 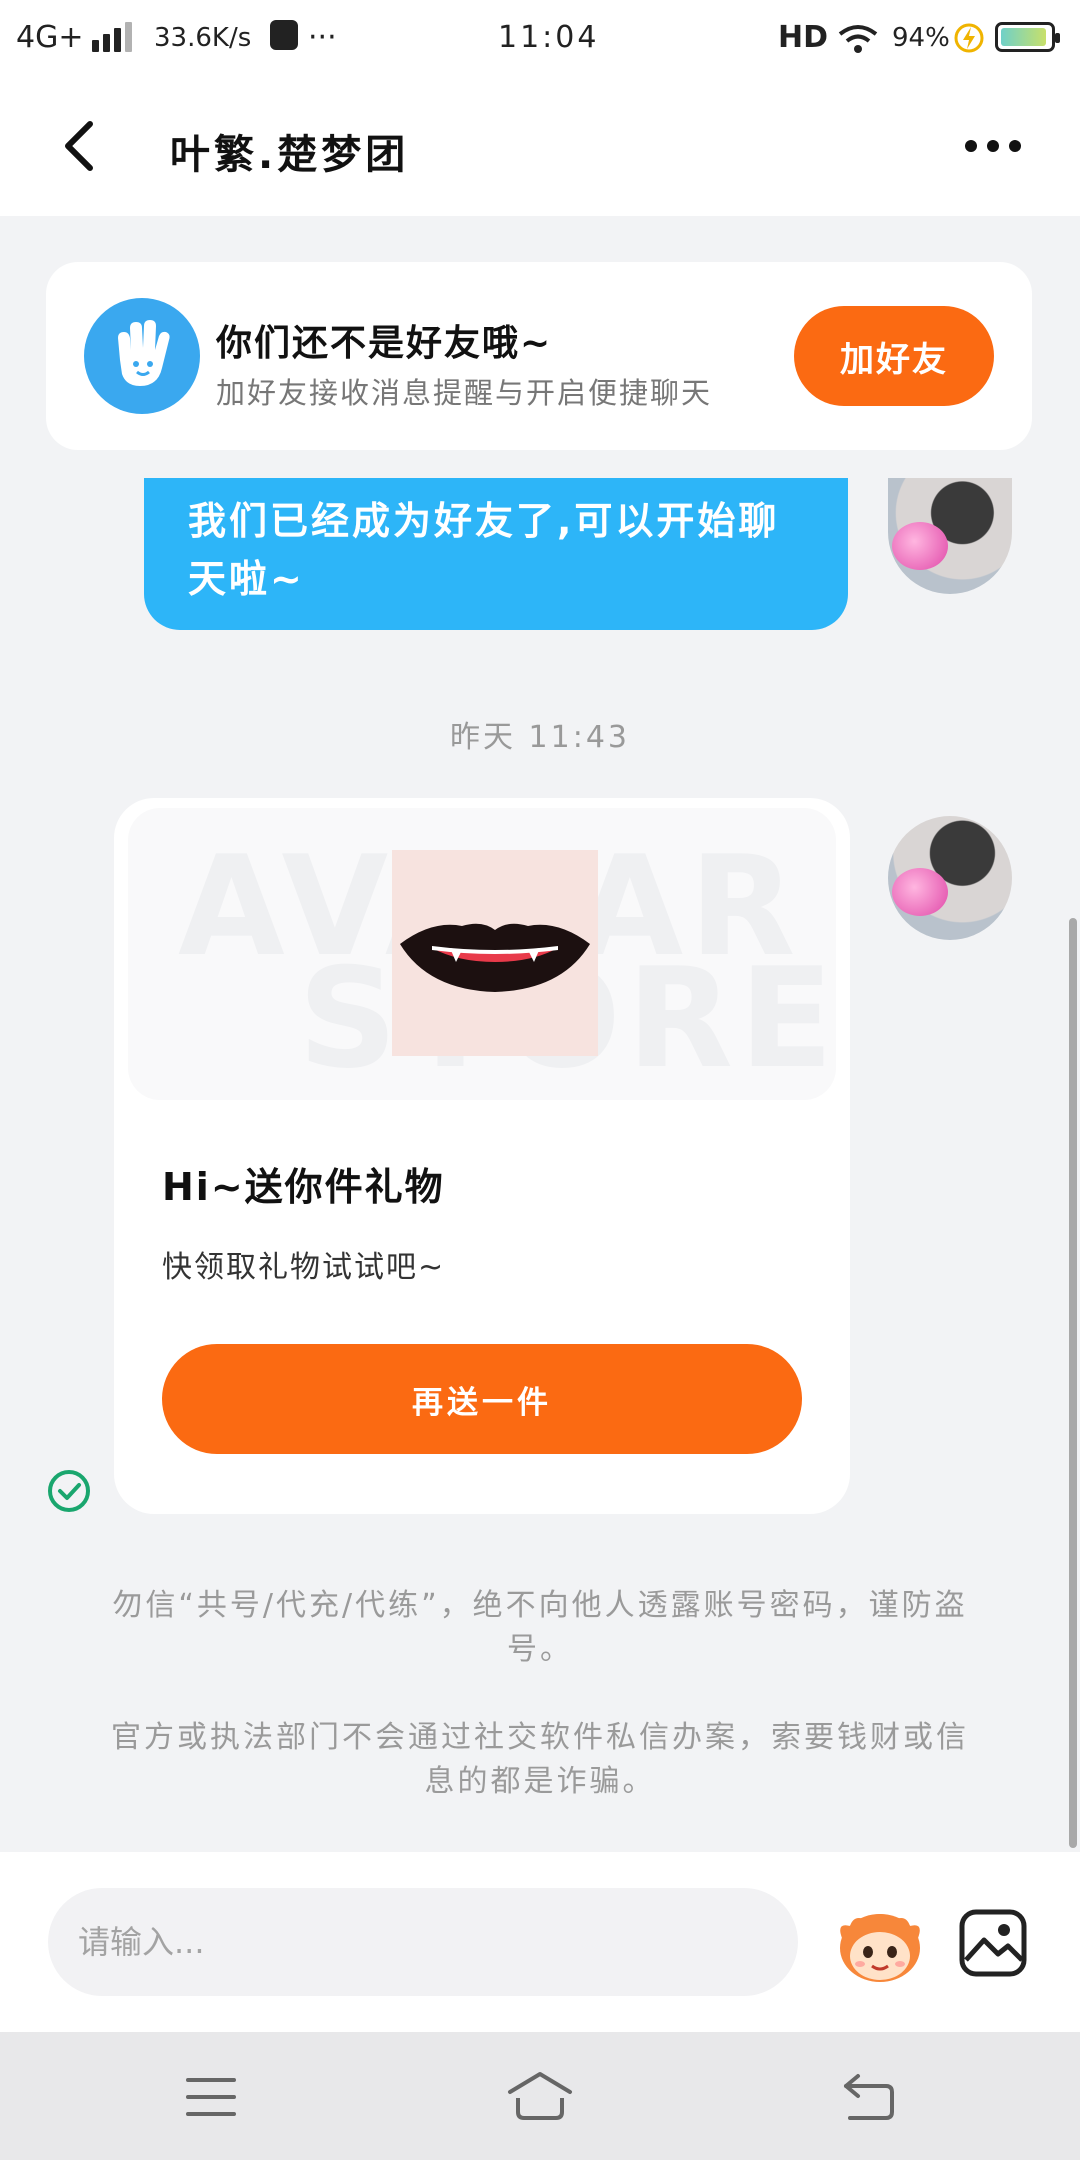 I want to click on home-icon, so click(x=540, y=2096).